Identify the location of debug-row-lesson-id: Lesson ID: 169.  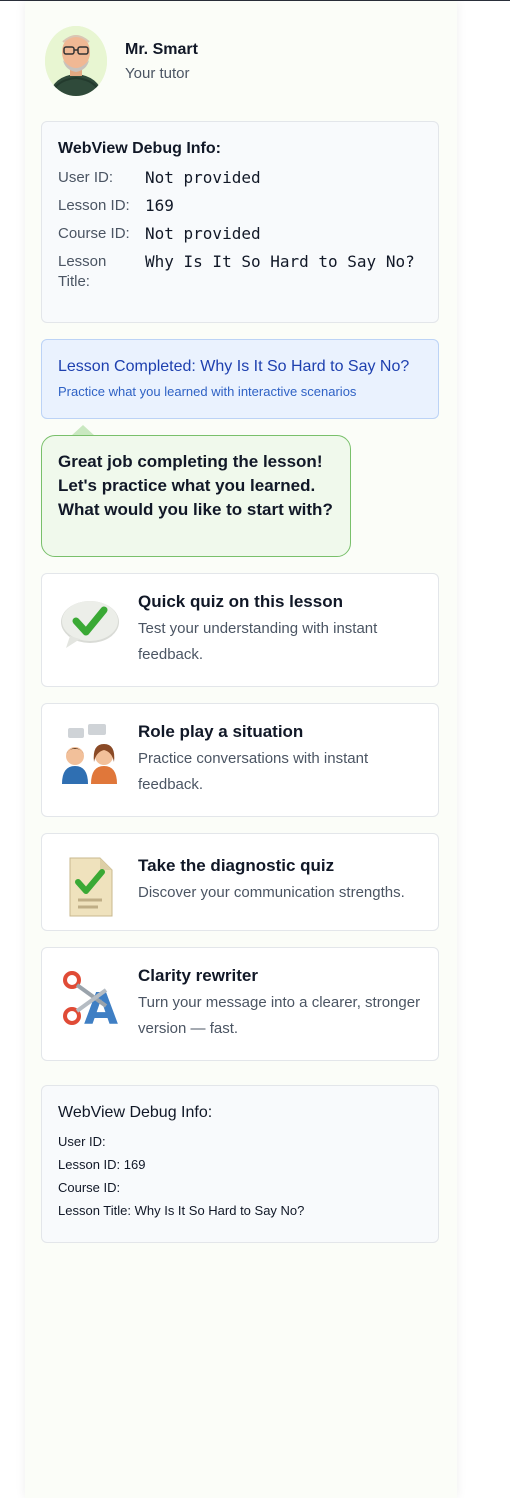
(240, 206).